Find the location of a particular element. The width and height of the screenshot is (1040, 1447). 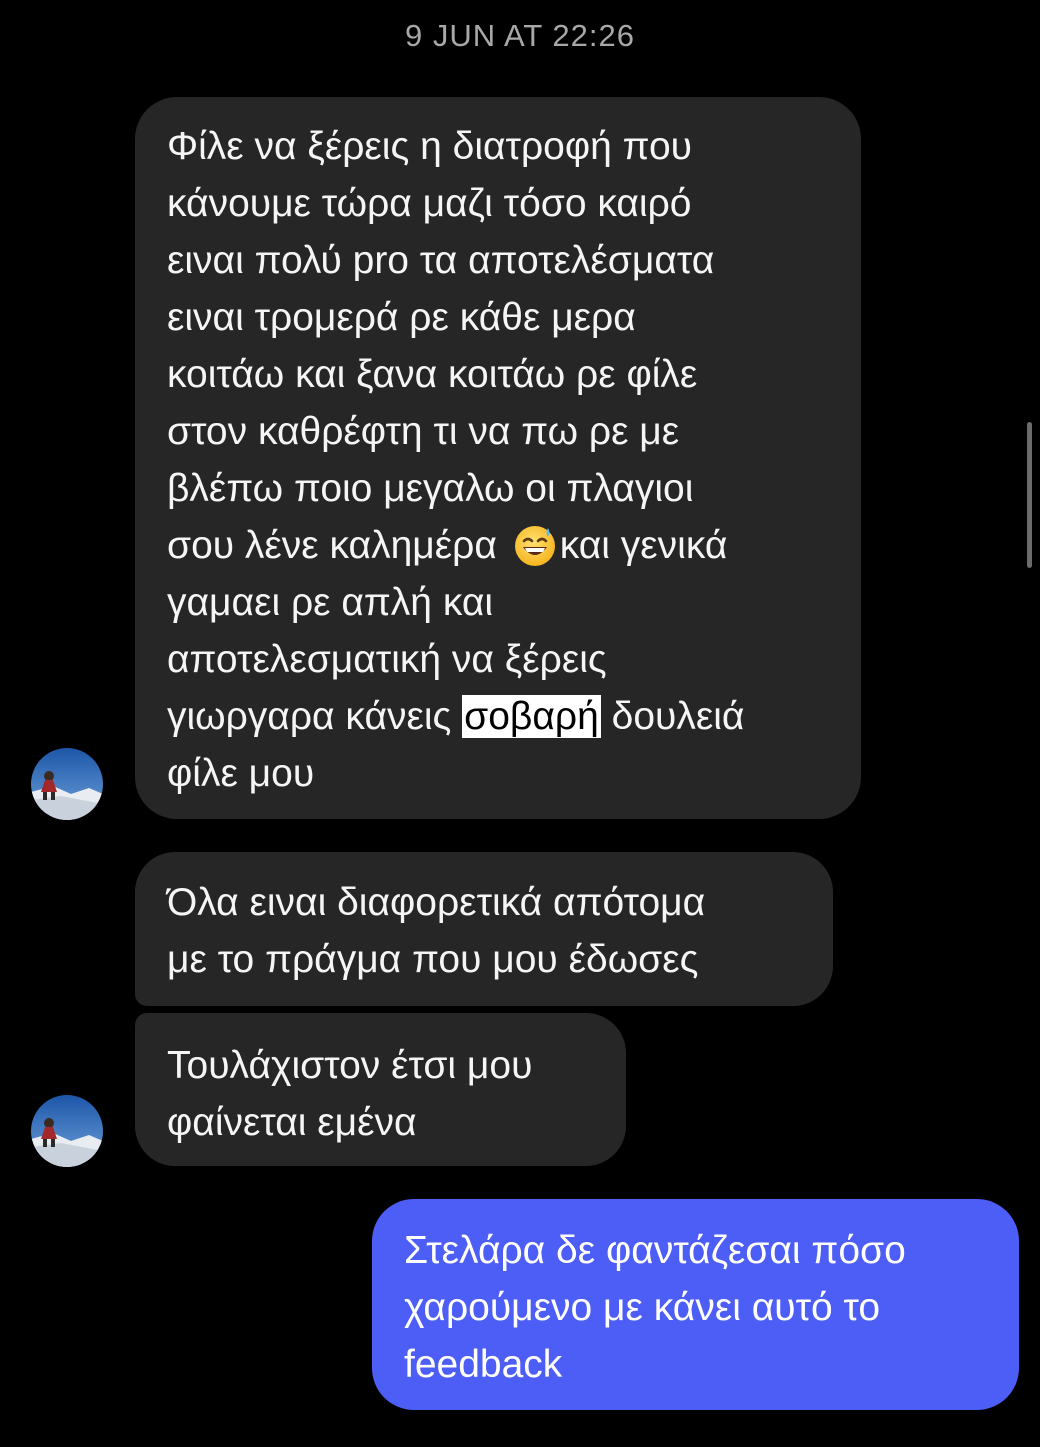

message-text-segment: γιωργαρα κάνεις is located at coordinates (315, 716).